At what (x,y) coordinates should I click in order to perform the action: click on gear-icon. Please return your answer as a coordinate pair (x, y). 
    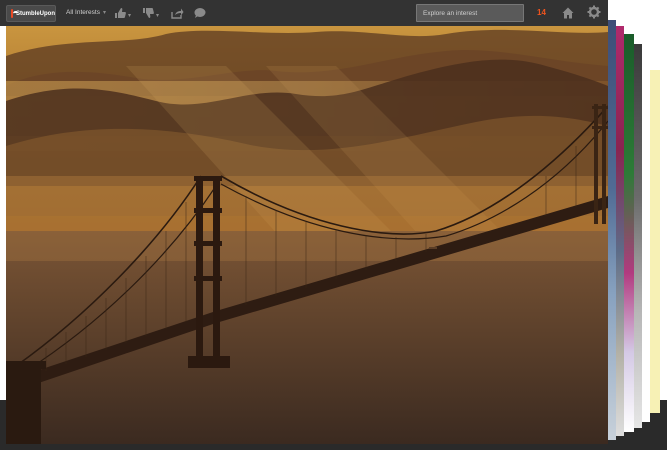
    Looking at the image, I should click on (594, 12).